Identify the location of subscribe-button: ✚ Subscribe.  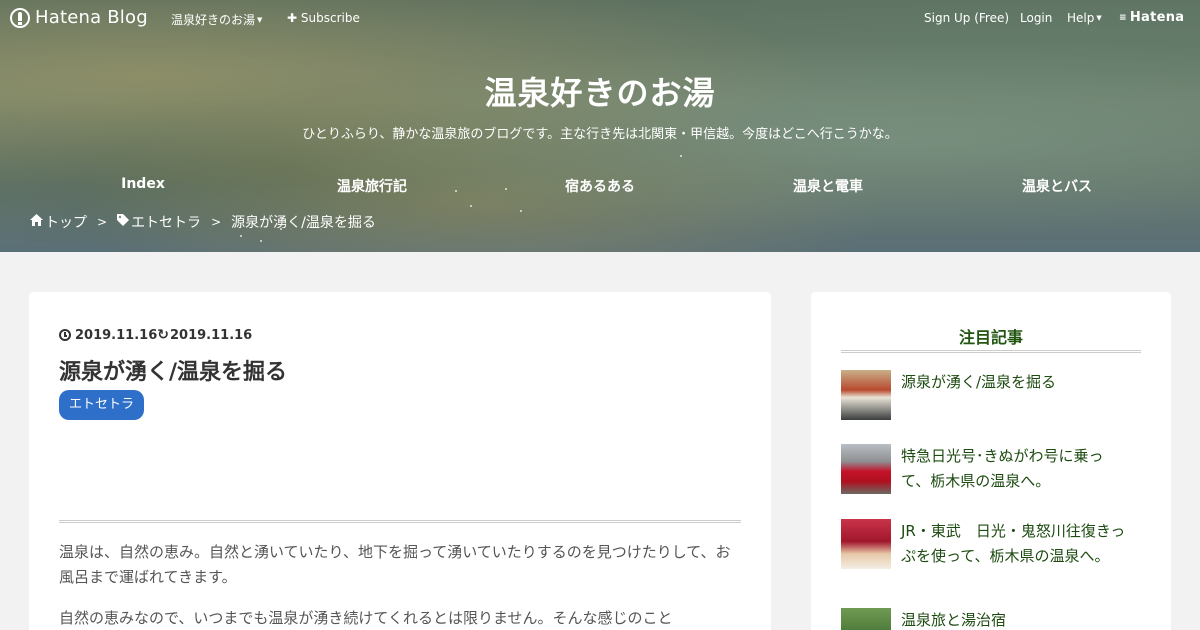
(323, 18).